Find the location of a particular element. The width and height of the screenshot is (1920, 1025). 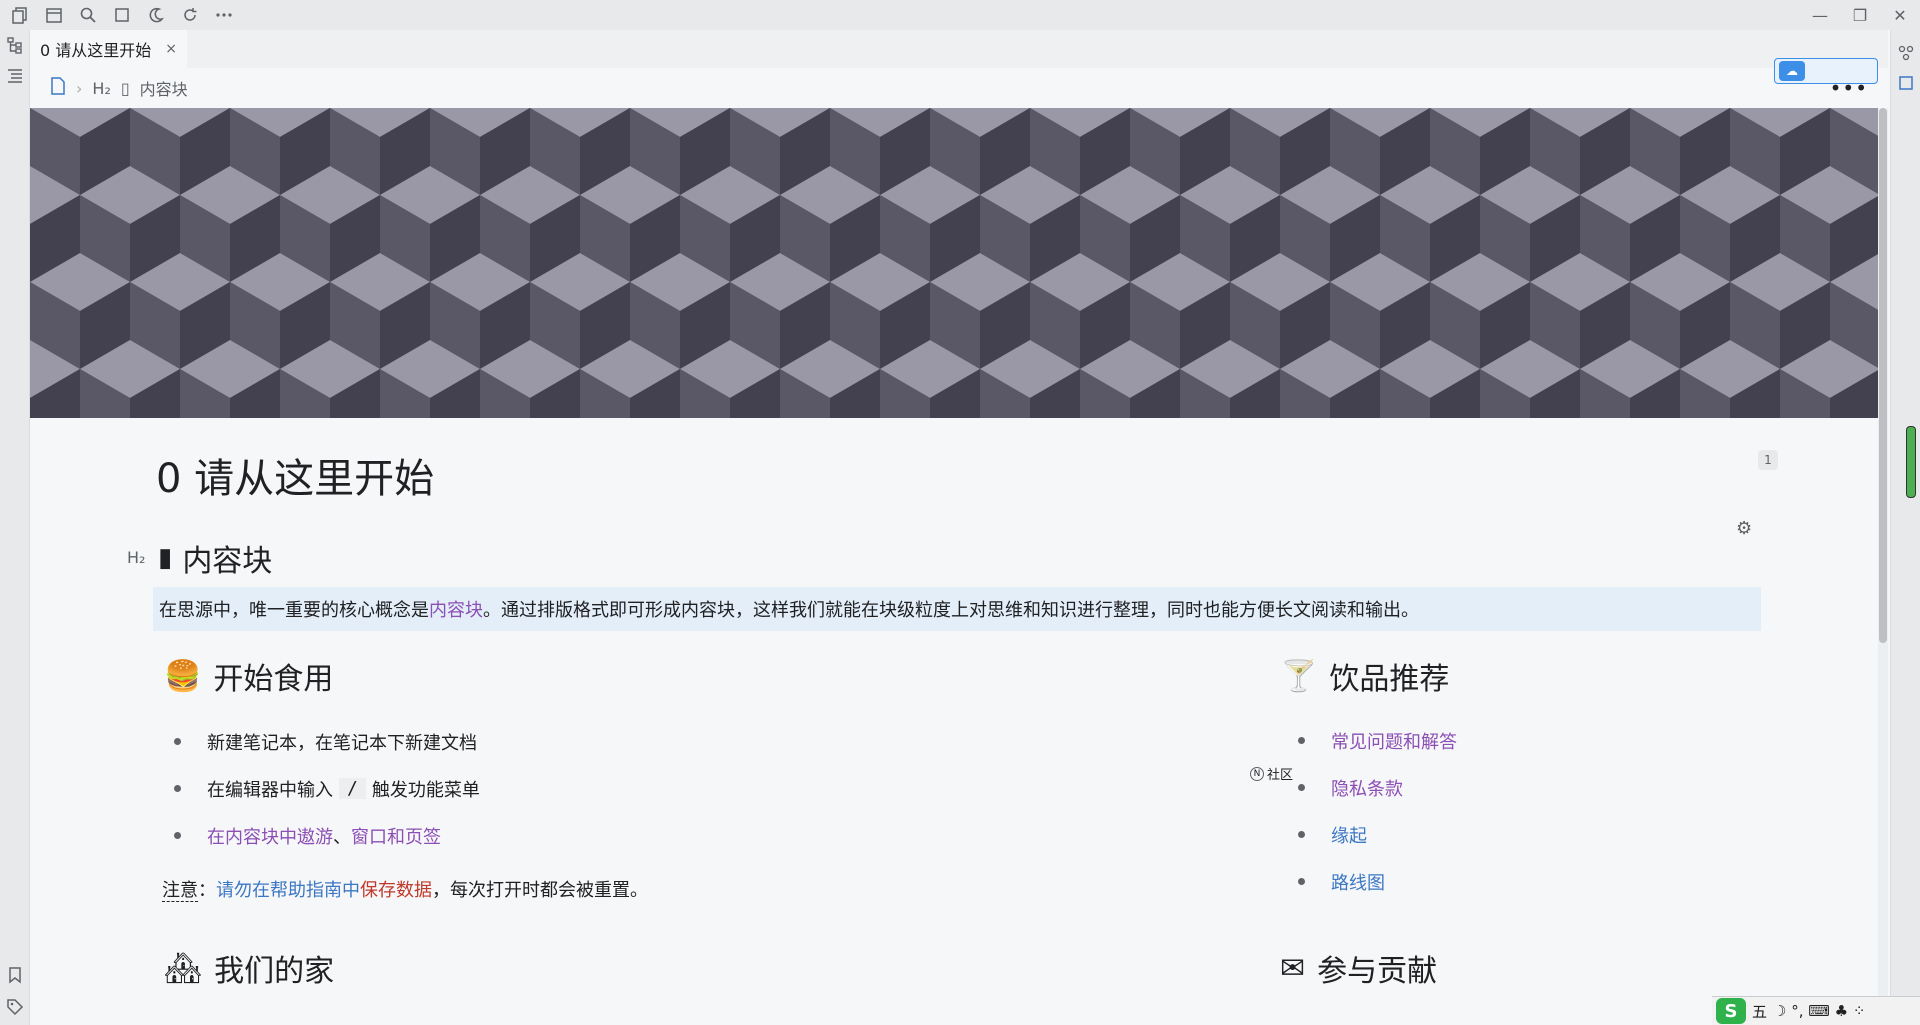

link-windows-tabs: 窗口和页签 is located at coordinates (396, 836).